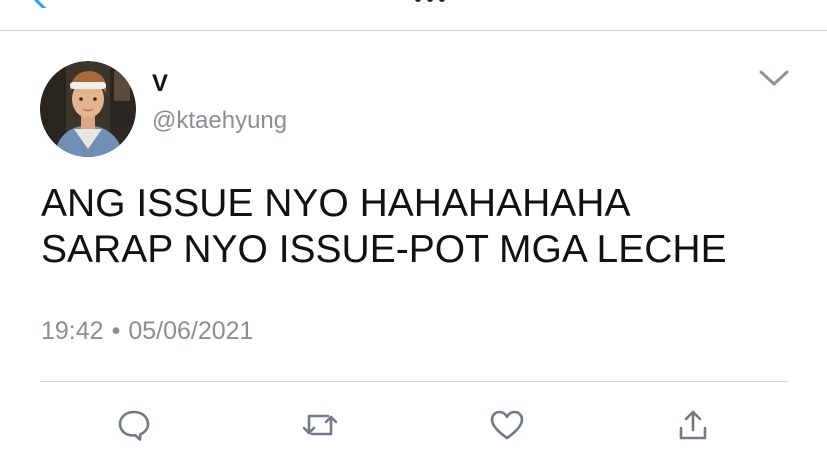  Describe the element at coordinates (88, 109) in the screenshot. I see `avatar` at that location.